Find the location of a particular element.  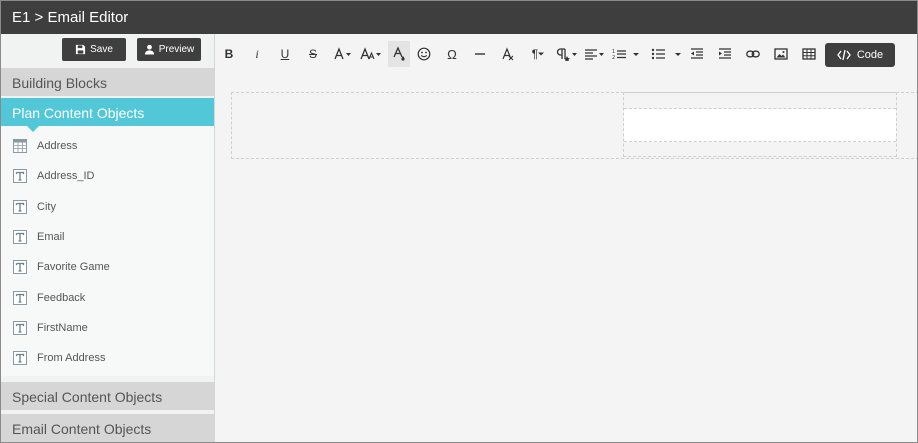

align-left-icon is located at coordinates (594, 54).